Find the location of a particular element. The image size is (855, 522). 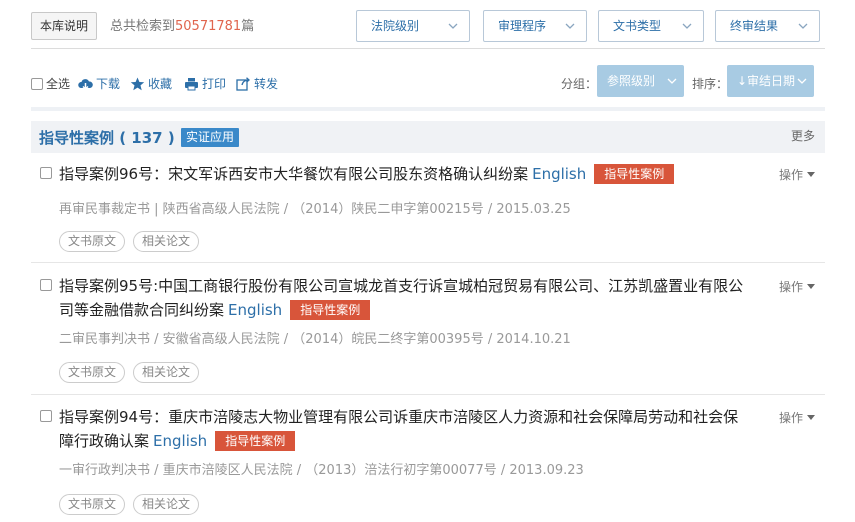

download-button: 下载 is located at coordinates (99, 83).